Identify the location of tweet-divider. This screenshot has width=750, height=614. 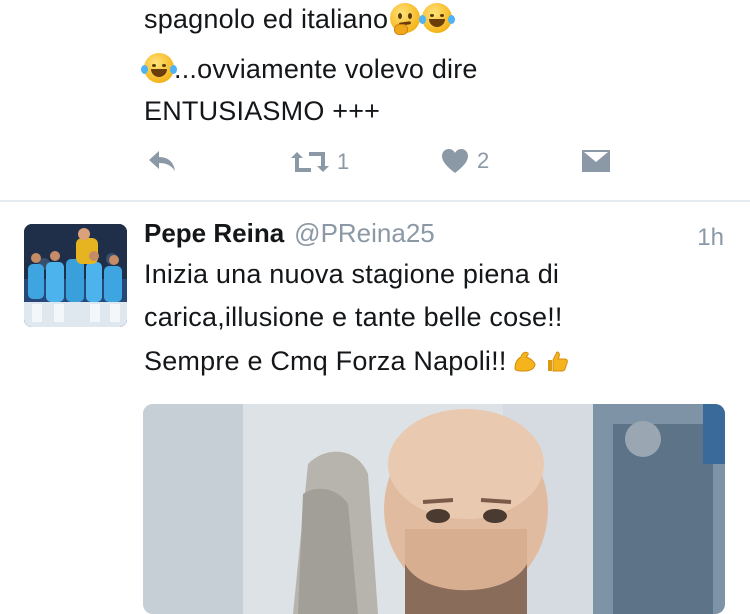
(375, 201).